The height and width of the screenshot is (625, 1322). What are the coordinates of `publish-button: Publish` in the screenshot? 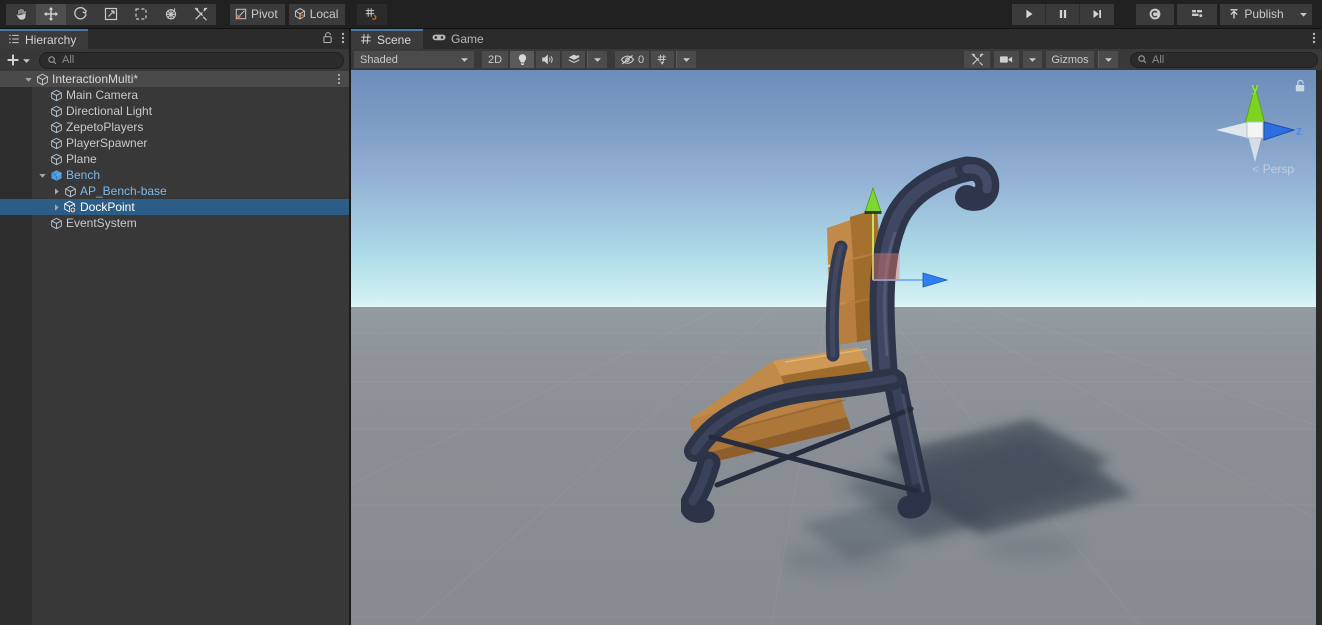 It's located at (1257, 14).